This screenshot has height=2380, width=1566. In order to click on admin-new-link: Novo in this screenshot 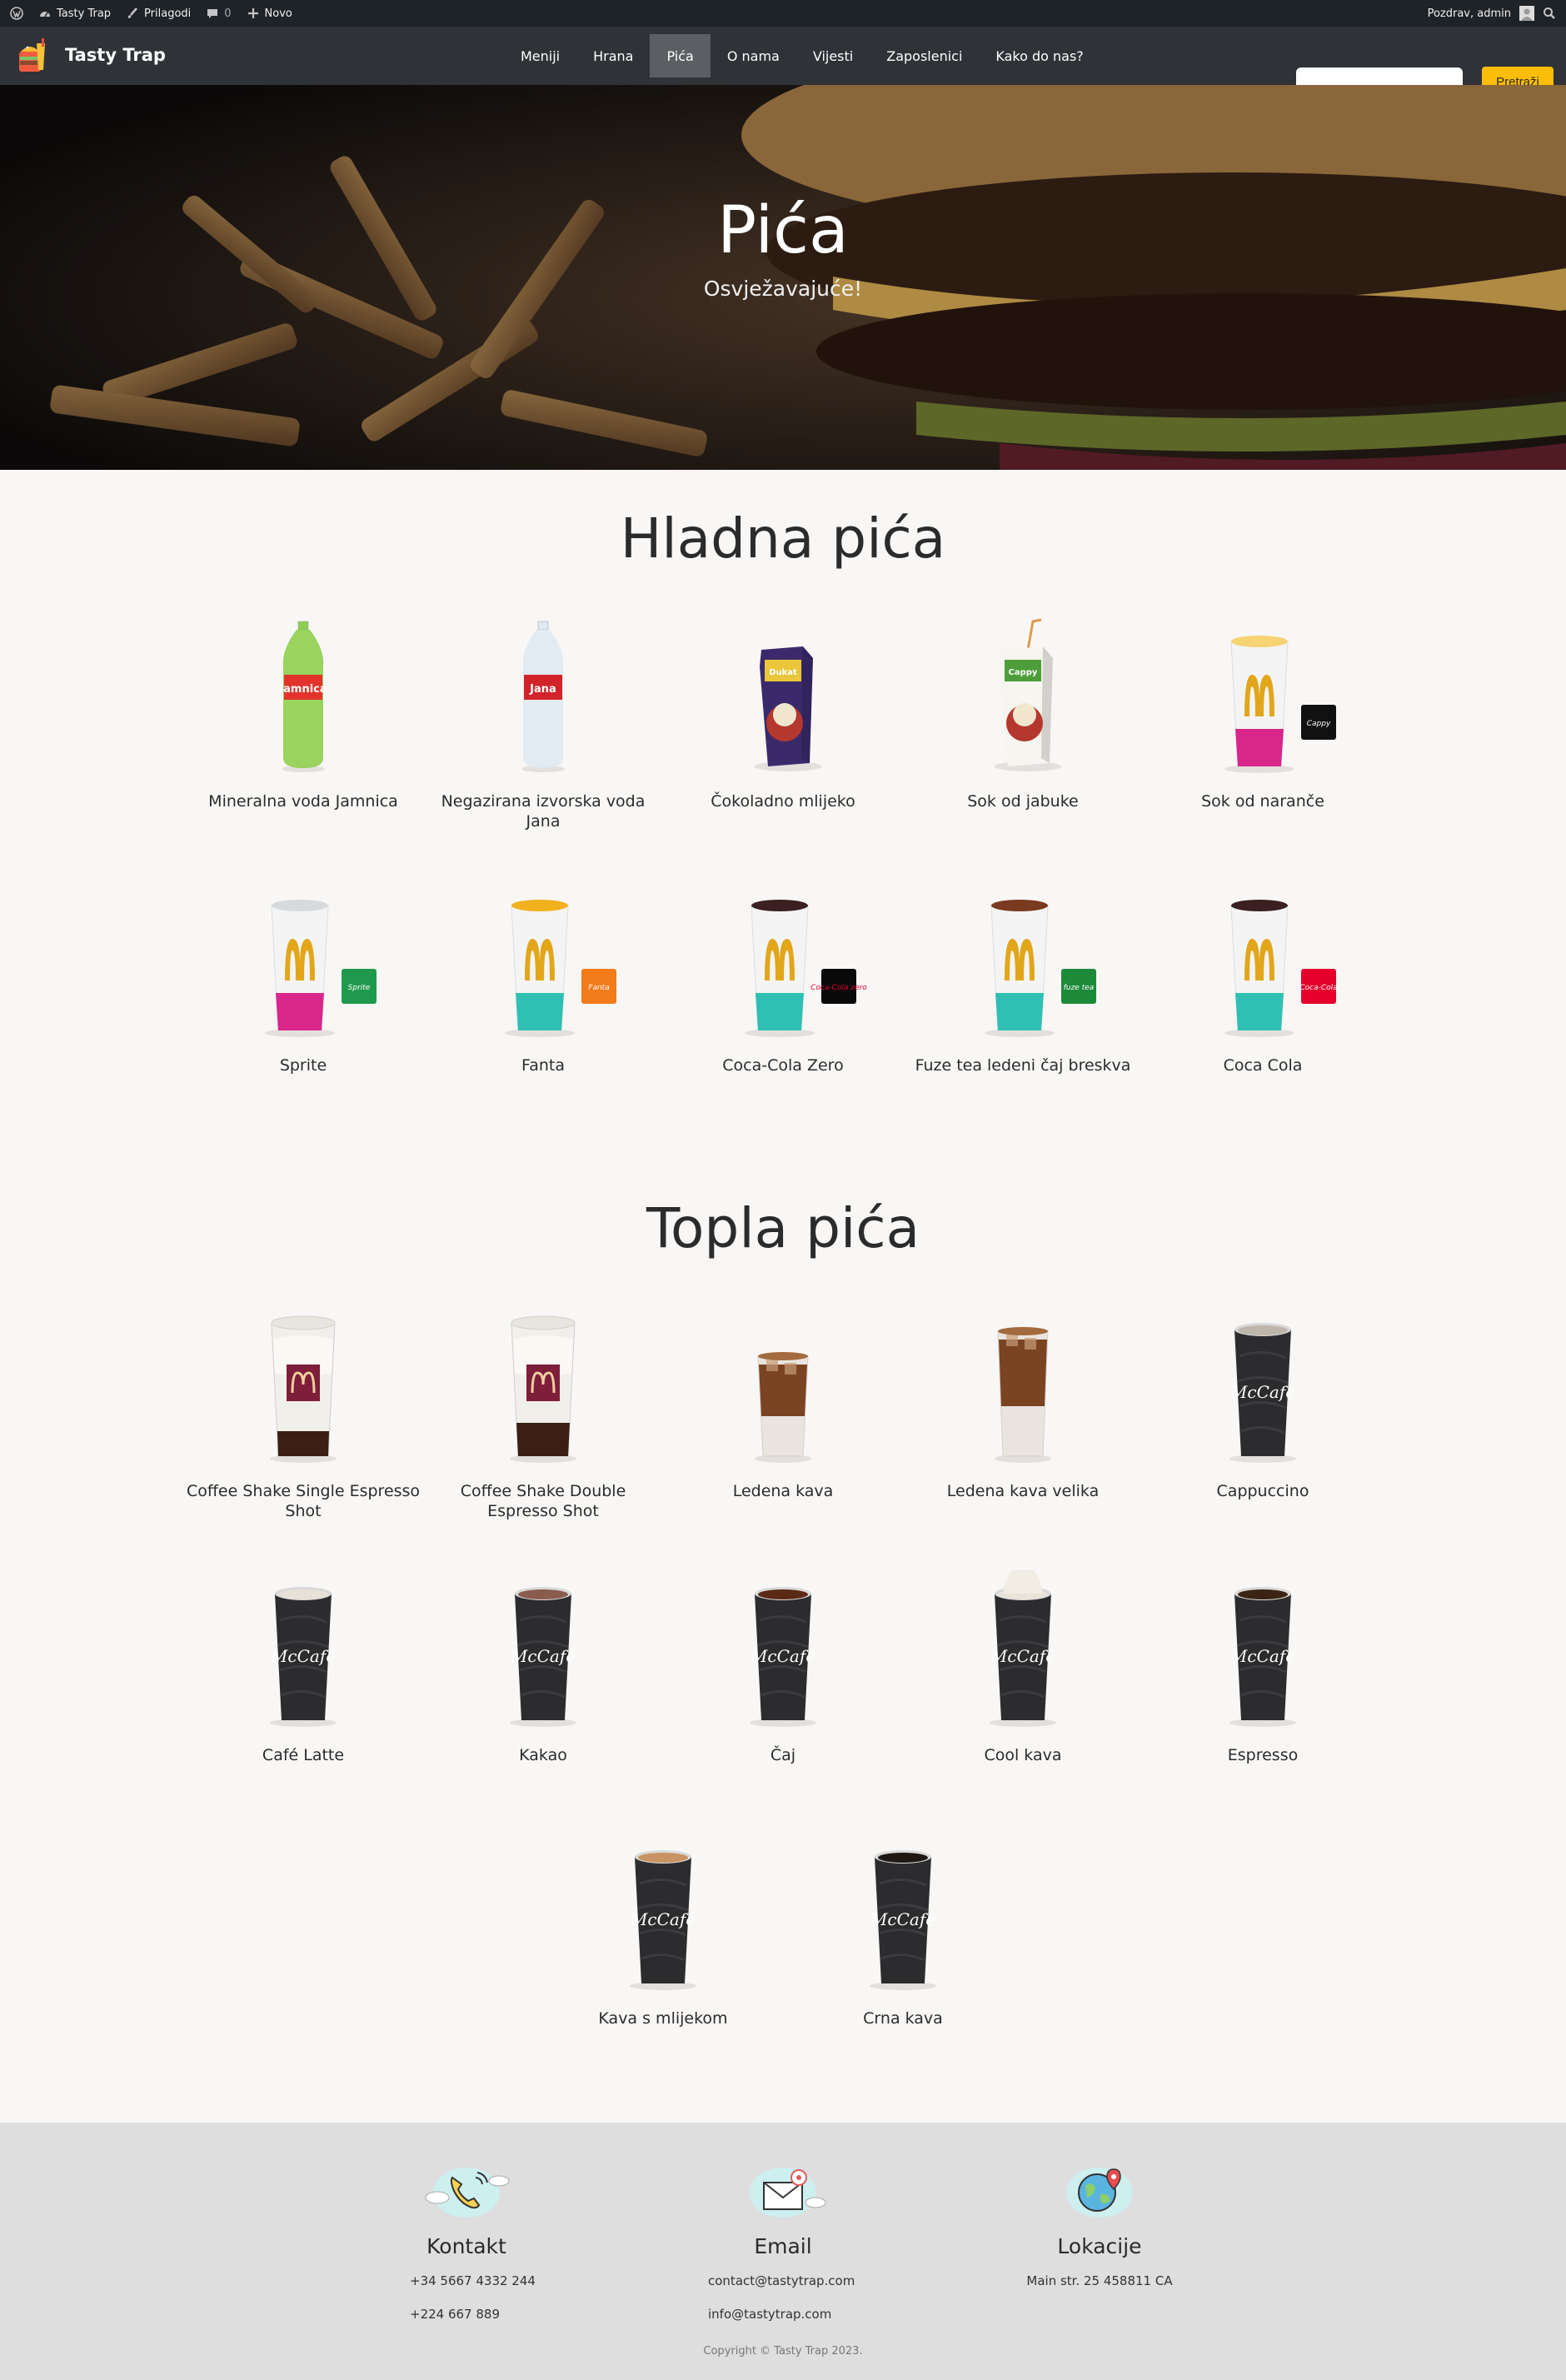, I will do `click(269, 13)`.